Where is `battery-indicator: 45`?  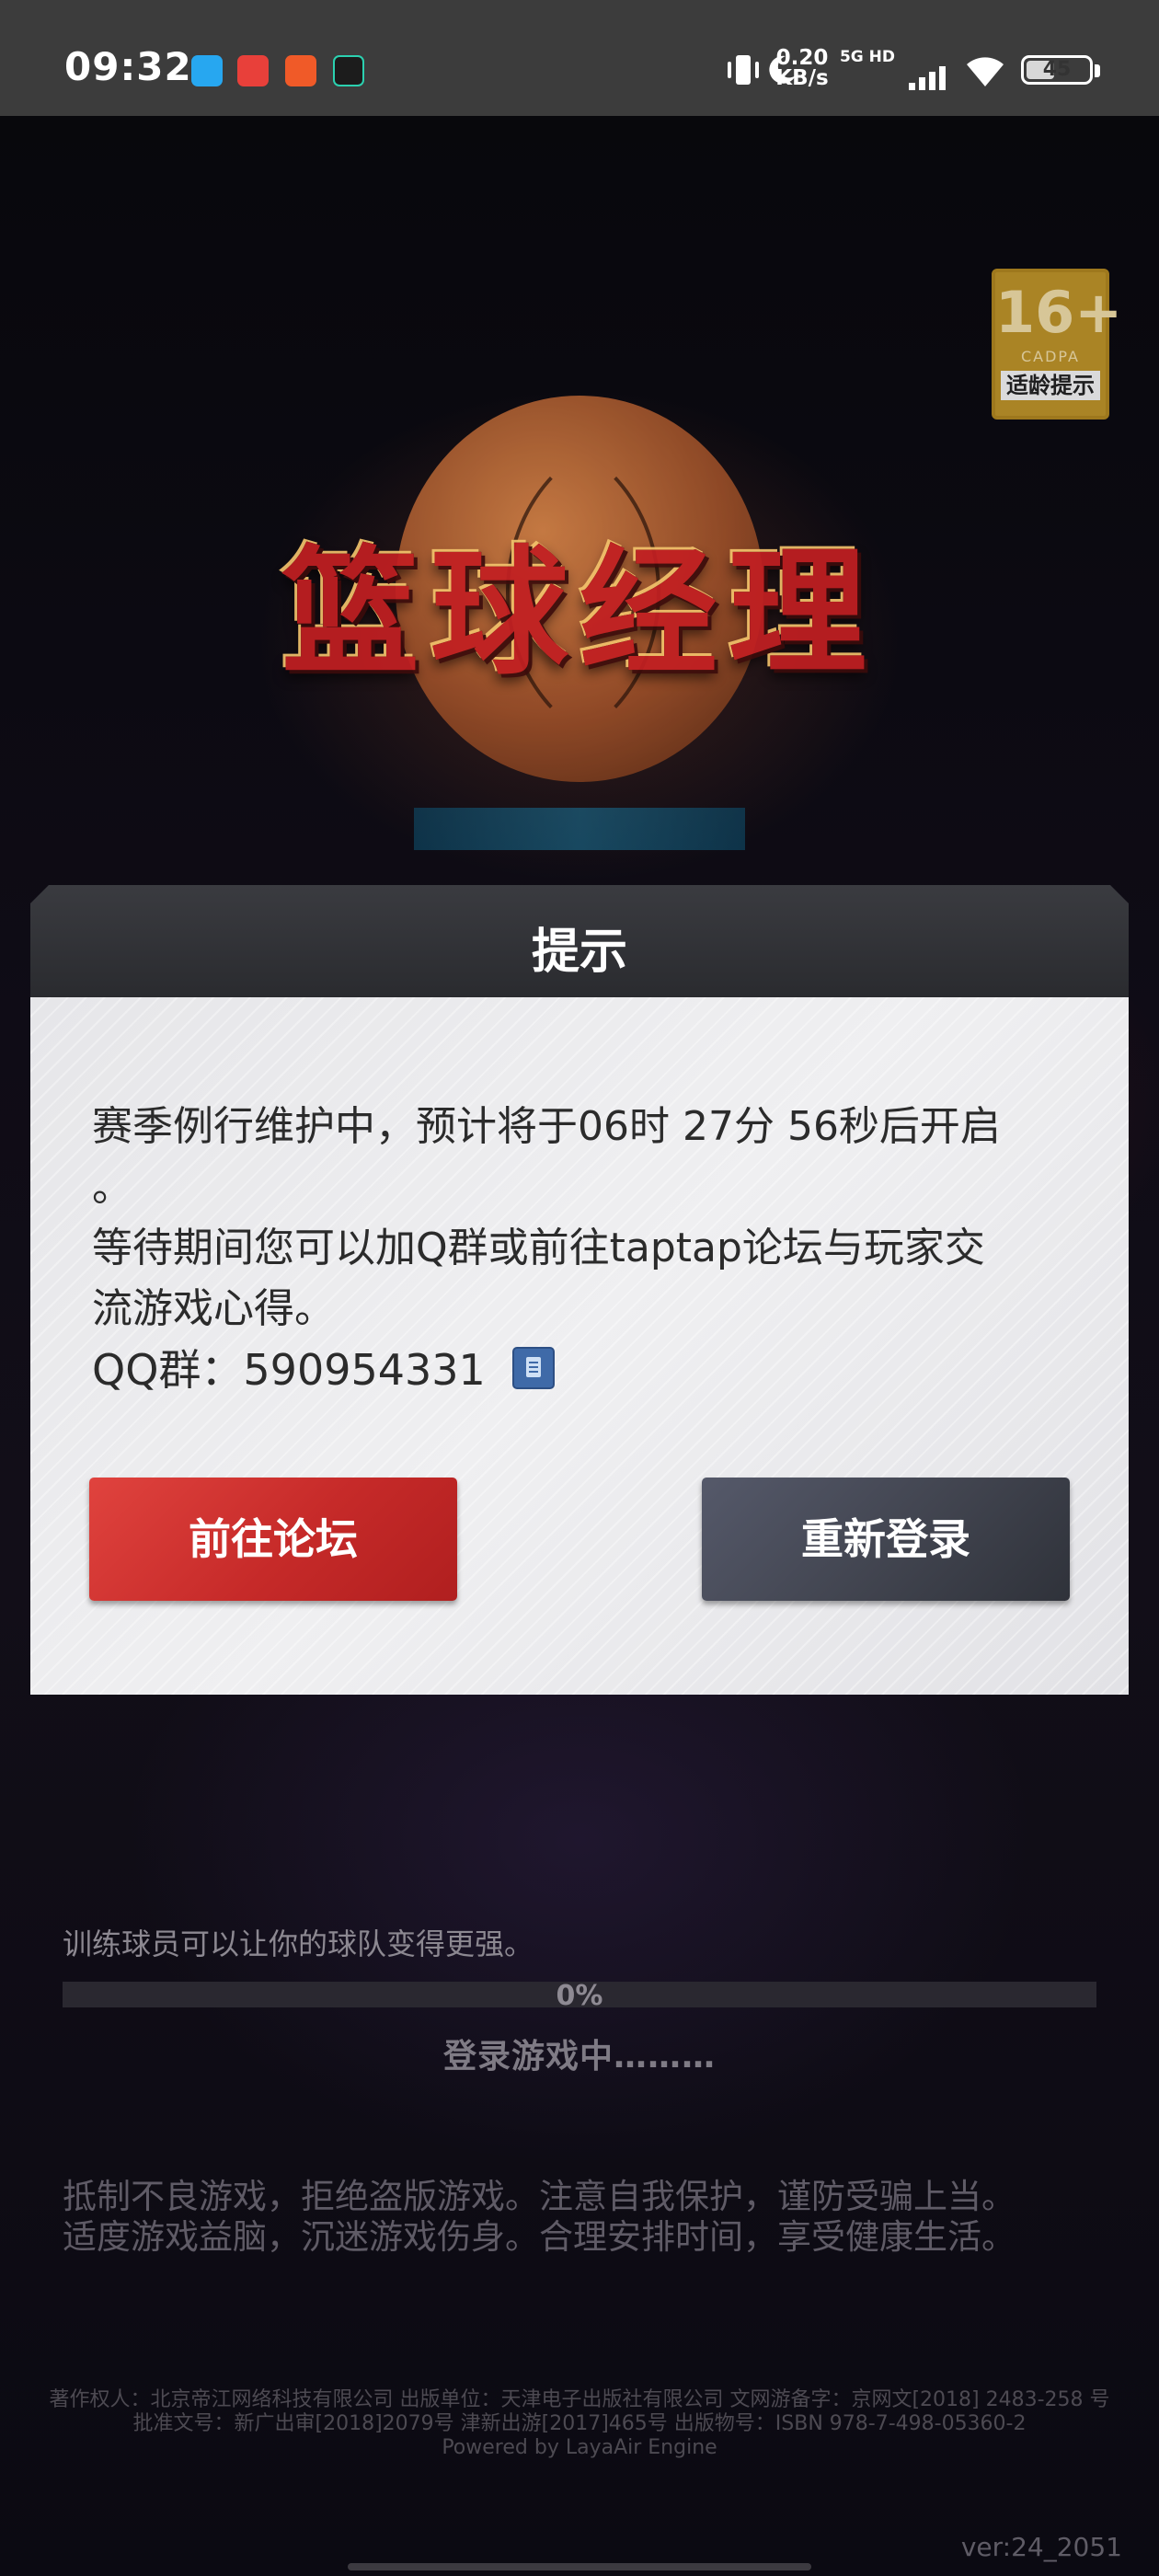
battery-indicator: 45 is located at coordinates (1057, 70).